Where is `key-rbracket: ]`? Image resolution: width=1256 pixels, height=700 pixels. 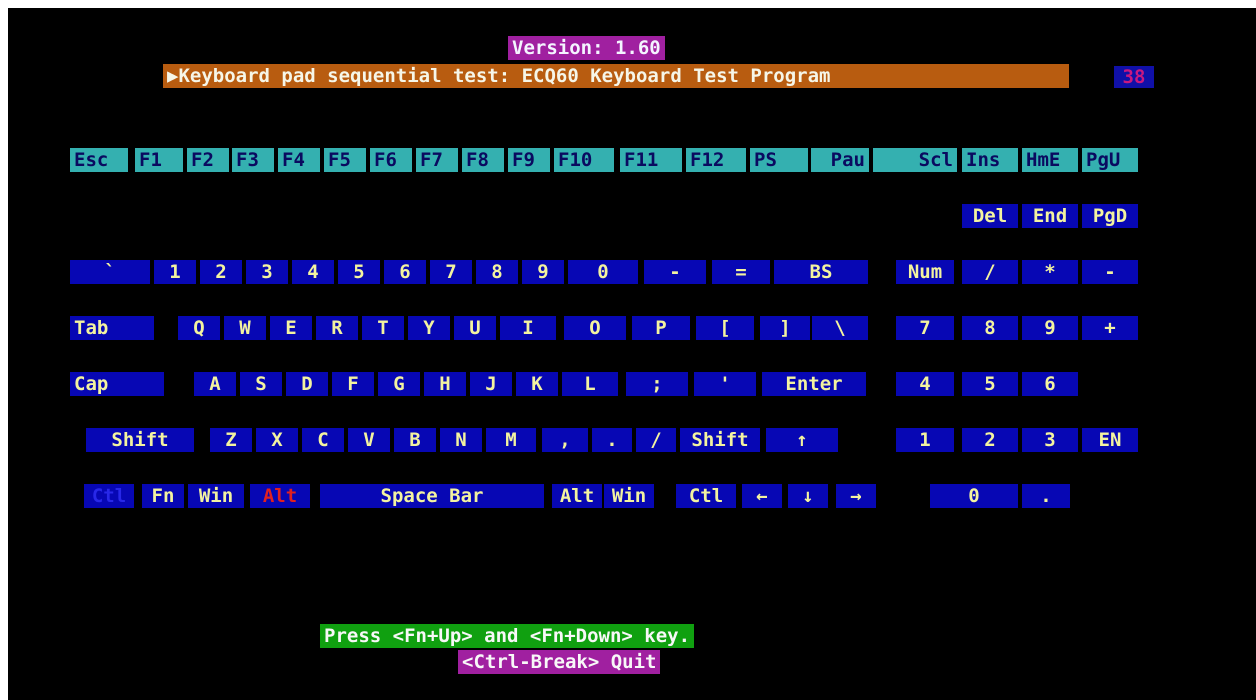 key-rbracket: ] is located at coordinates (785, 328).